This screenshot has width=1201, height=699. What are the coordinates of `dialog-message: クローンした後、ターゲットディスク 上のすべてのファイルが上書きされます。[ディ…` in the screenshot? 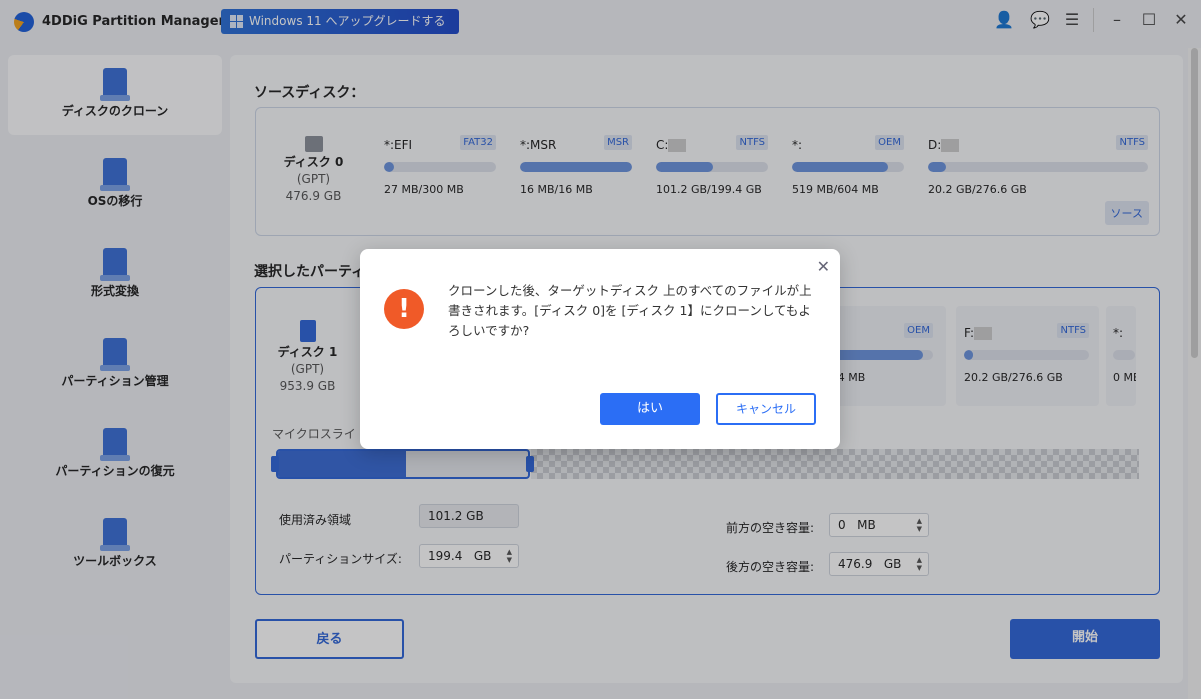 It's located at (630, 310).